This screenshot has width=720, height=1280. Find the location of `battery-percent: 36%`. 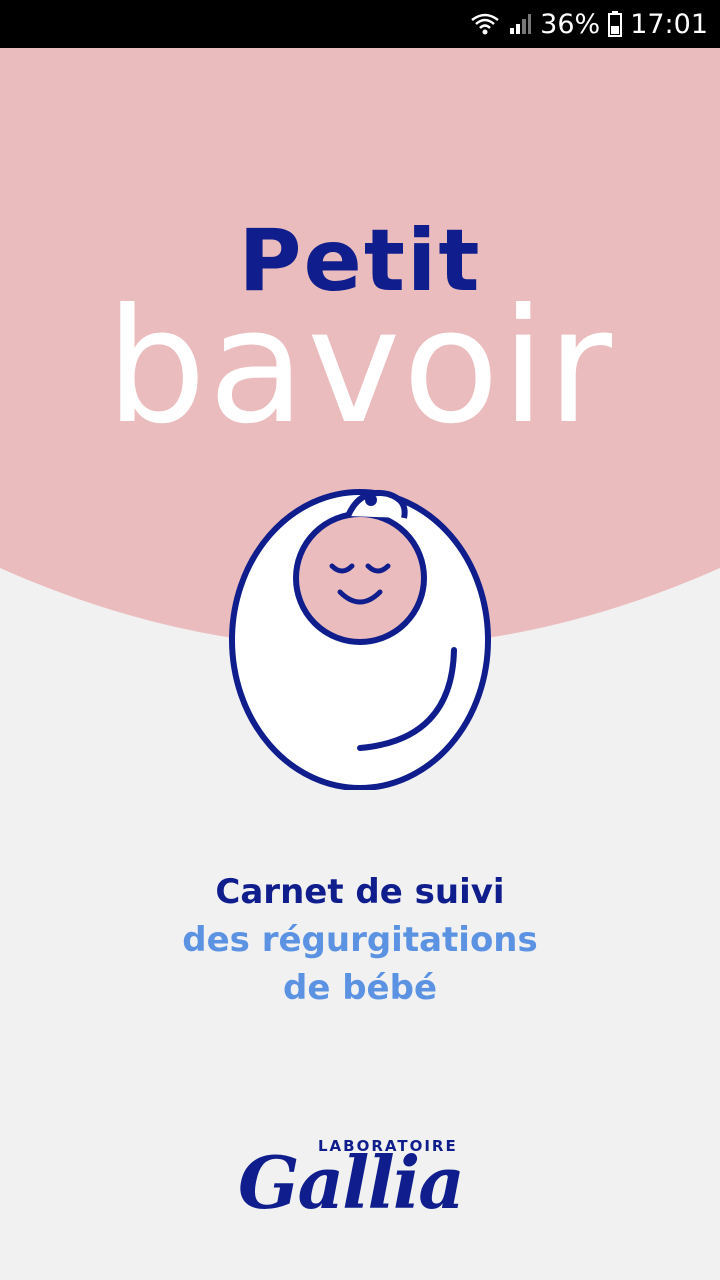

battery-percent: 36% is located at coordinates (570, 24).